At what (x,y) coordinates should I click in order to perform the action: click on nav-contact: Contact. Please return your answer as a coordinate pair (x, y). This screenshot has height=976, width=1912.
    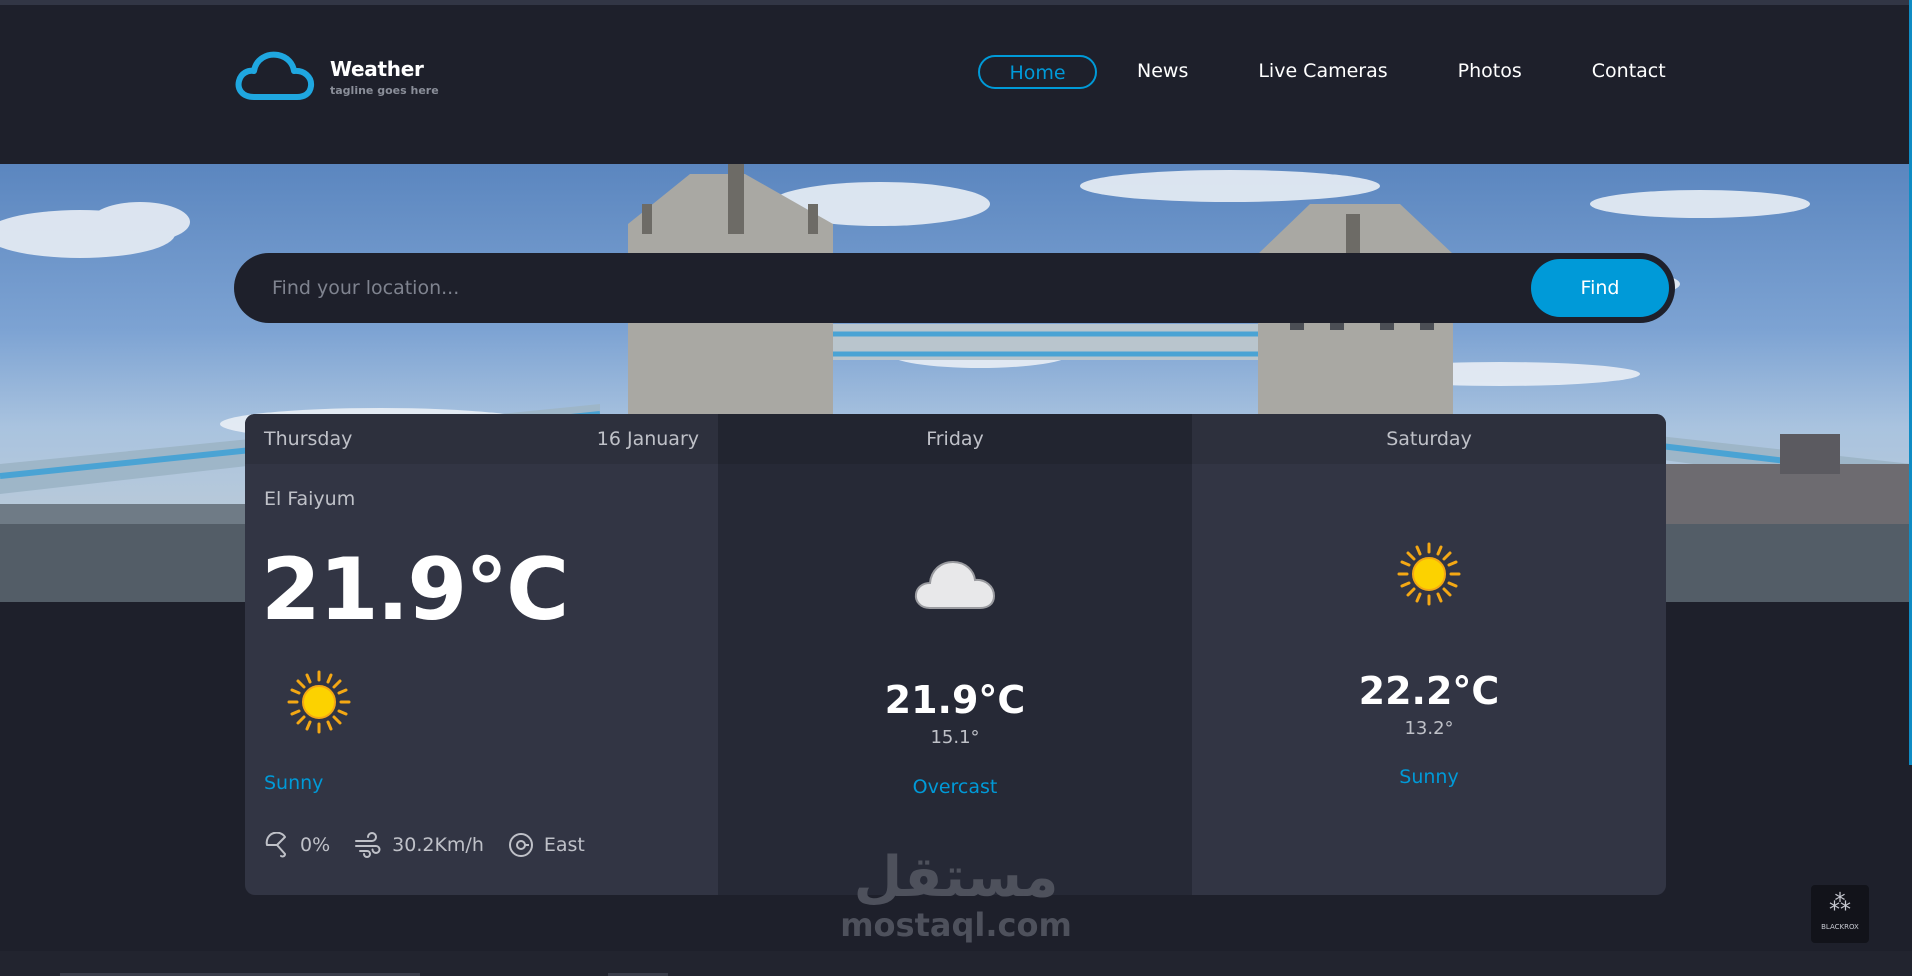
    Looking at the image, I should click on (1629, 72).